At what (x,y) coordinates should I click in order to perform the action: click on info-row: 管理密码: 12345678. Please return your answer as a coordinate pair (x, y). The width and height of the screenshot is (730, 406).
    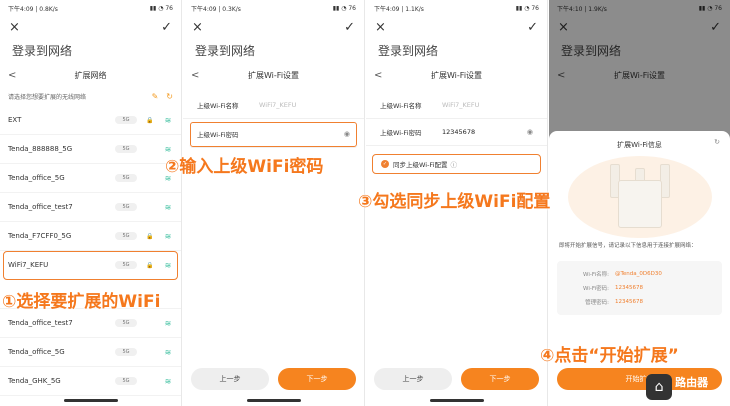
    Looking at the image, I should click on (639, 302).